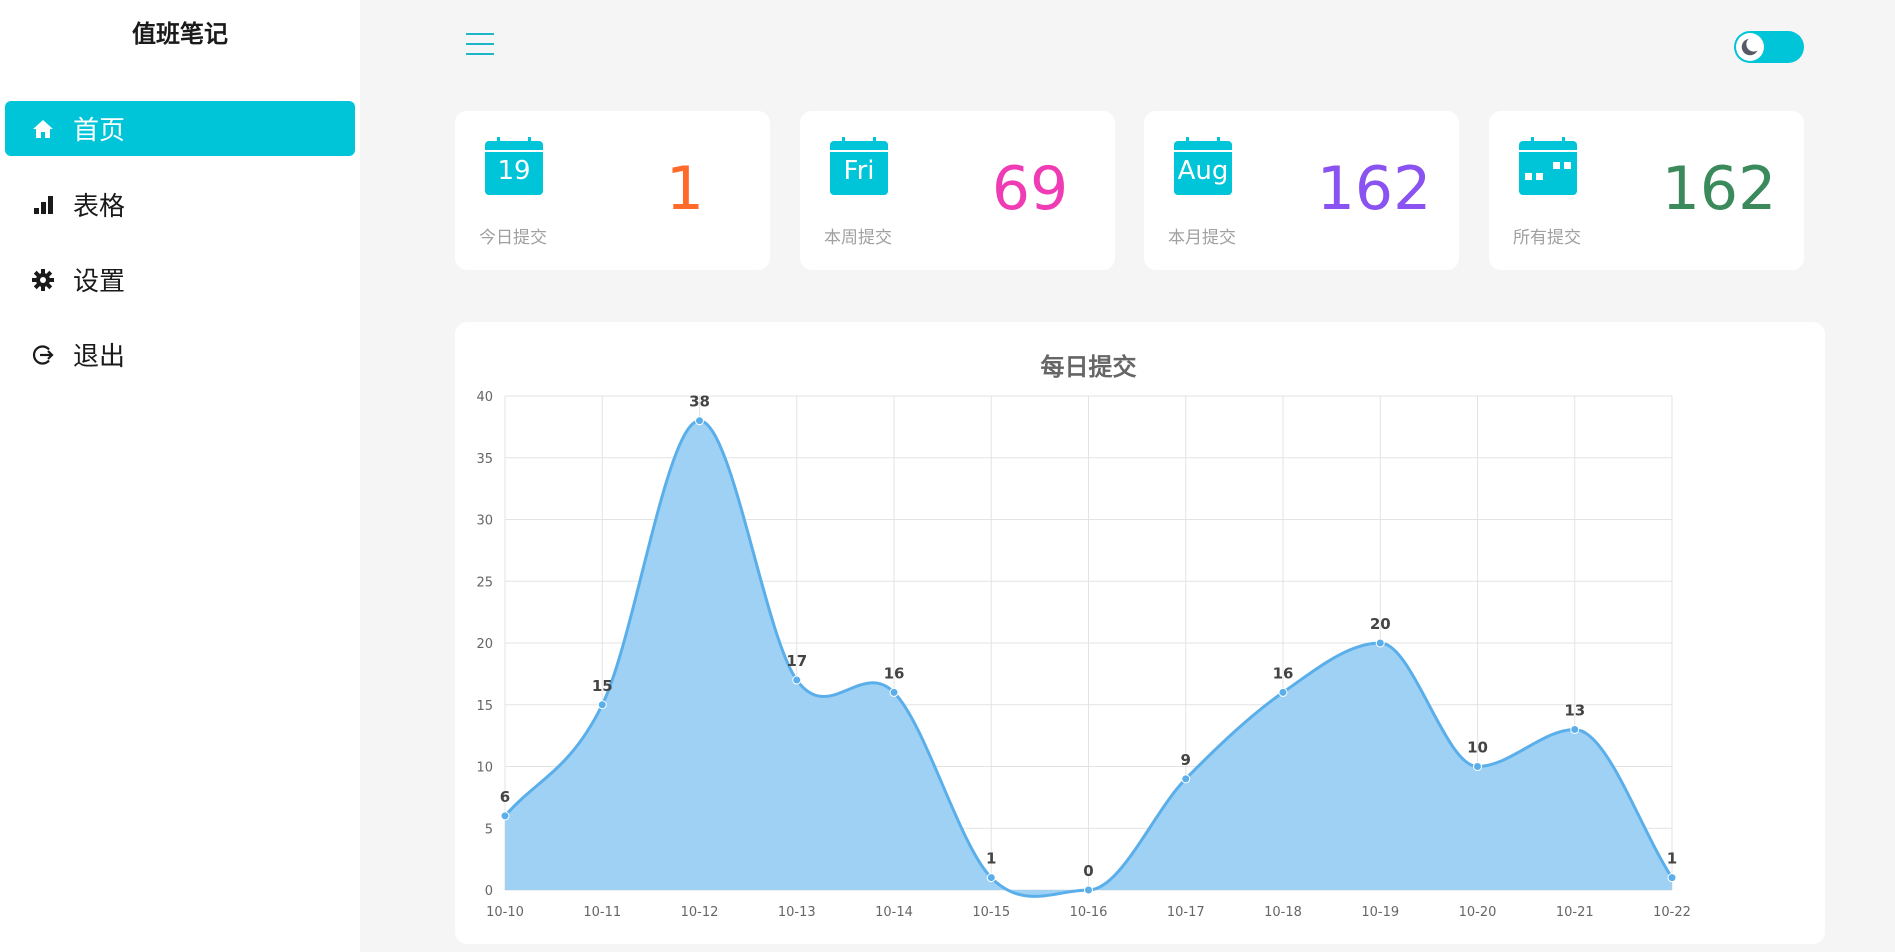 Image resolution: width=1895 pixels, height=952 pixels. Describe the element at coordinates (43, 280) in the screenshot. I see `gear-icon` at that location.